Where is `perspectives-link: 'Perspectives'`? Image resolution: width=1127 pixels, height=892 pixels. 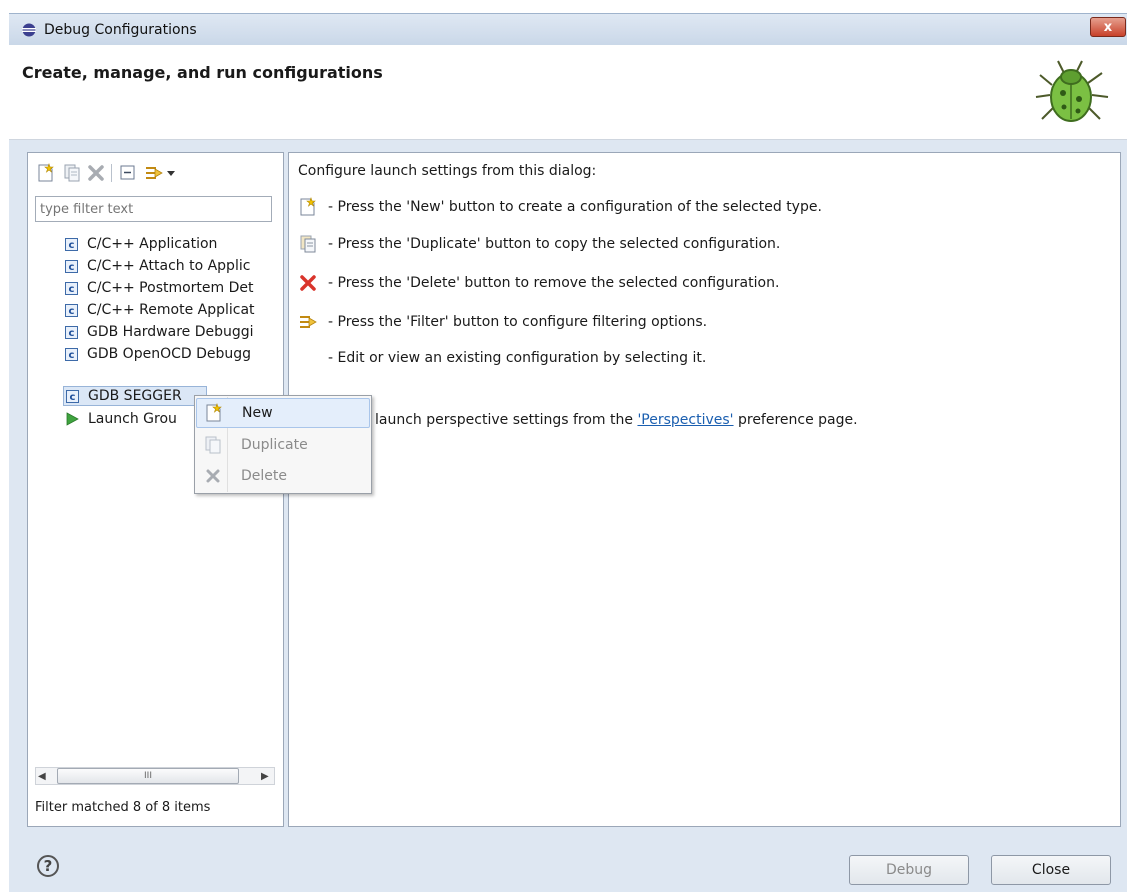
perspectives-link: 'Perspectives' is located at coordinates (685, 420).